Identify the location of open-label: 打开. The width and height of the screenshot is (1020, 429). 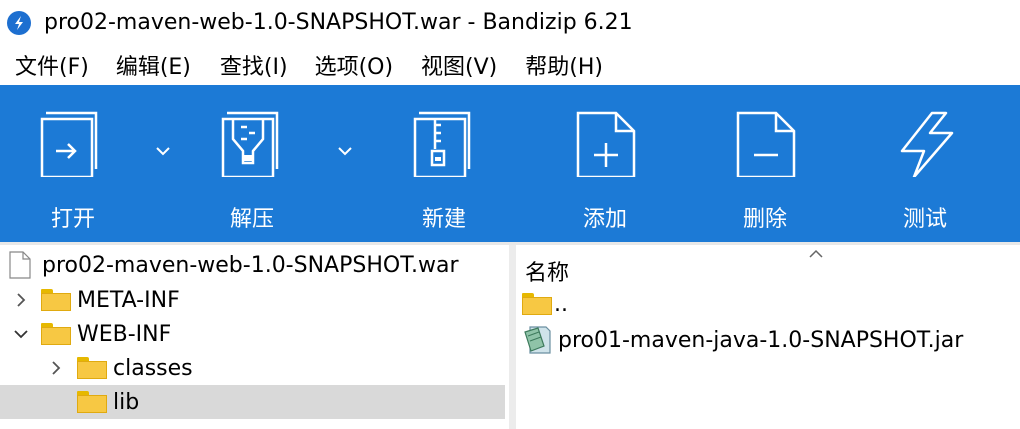
(72, 219).